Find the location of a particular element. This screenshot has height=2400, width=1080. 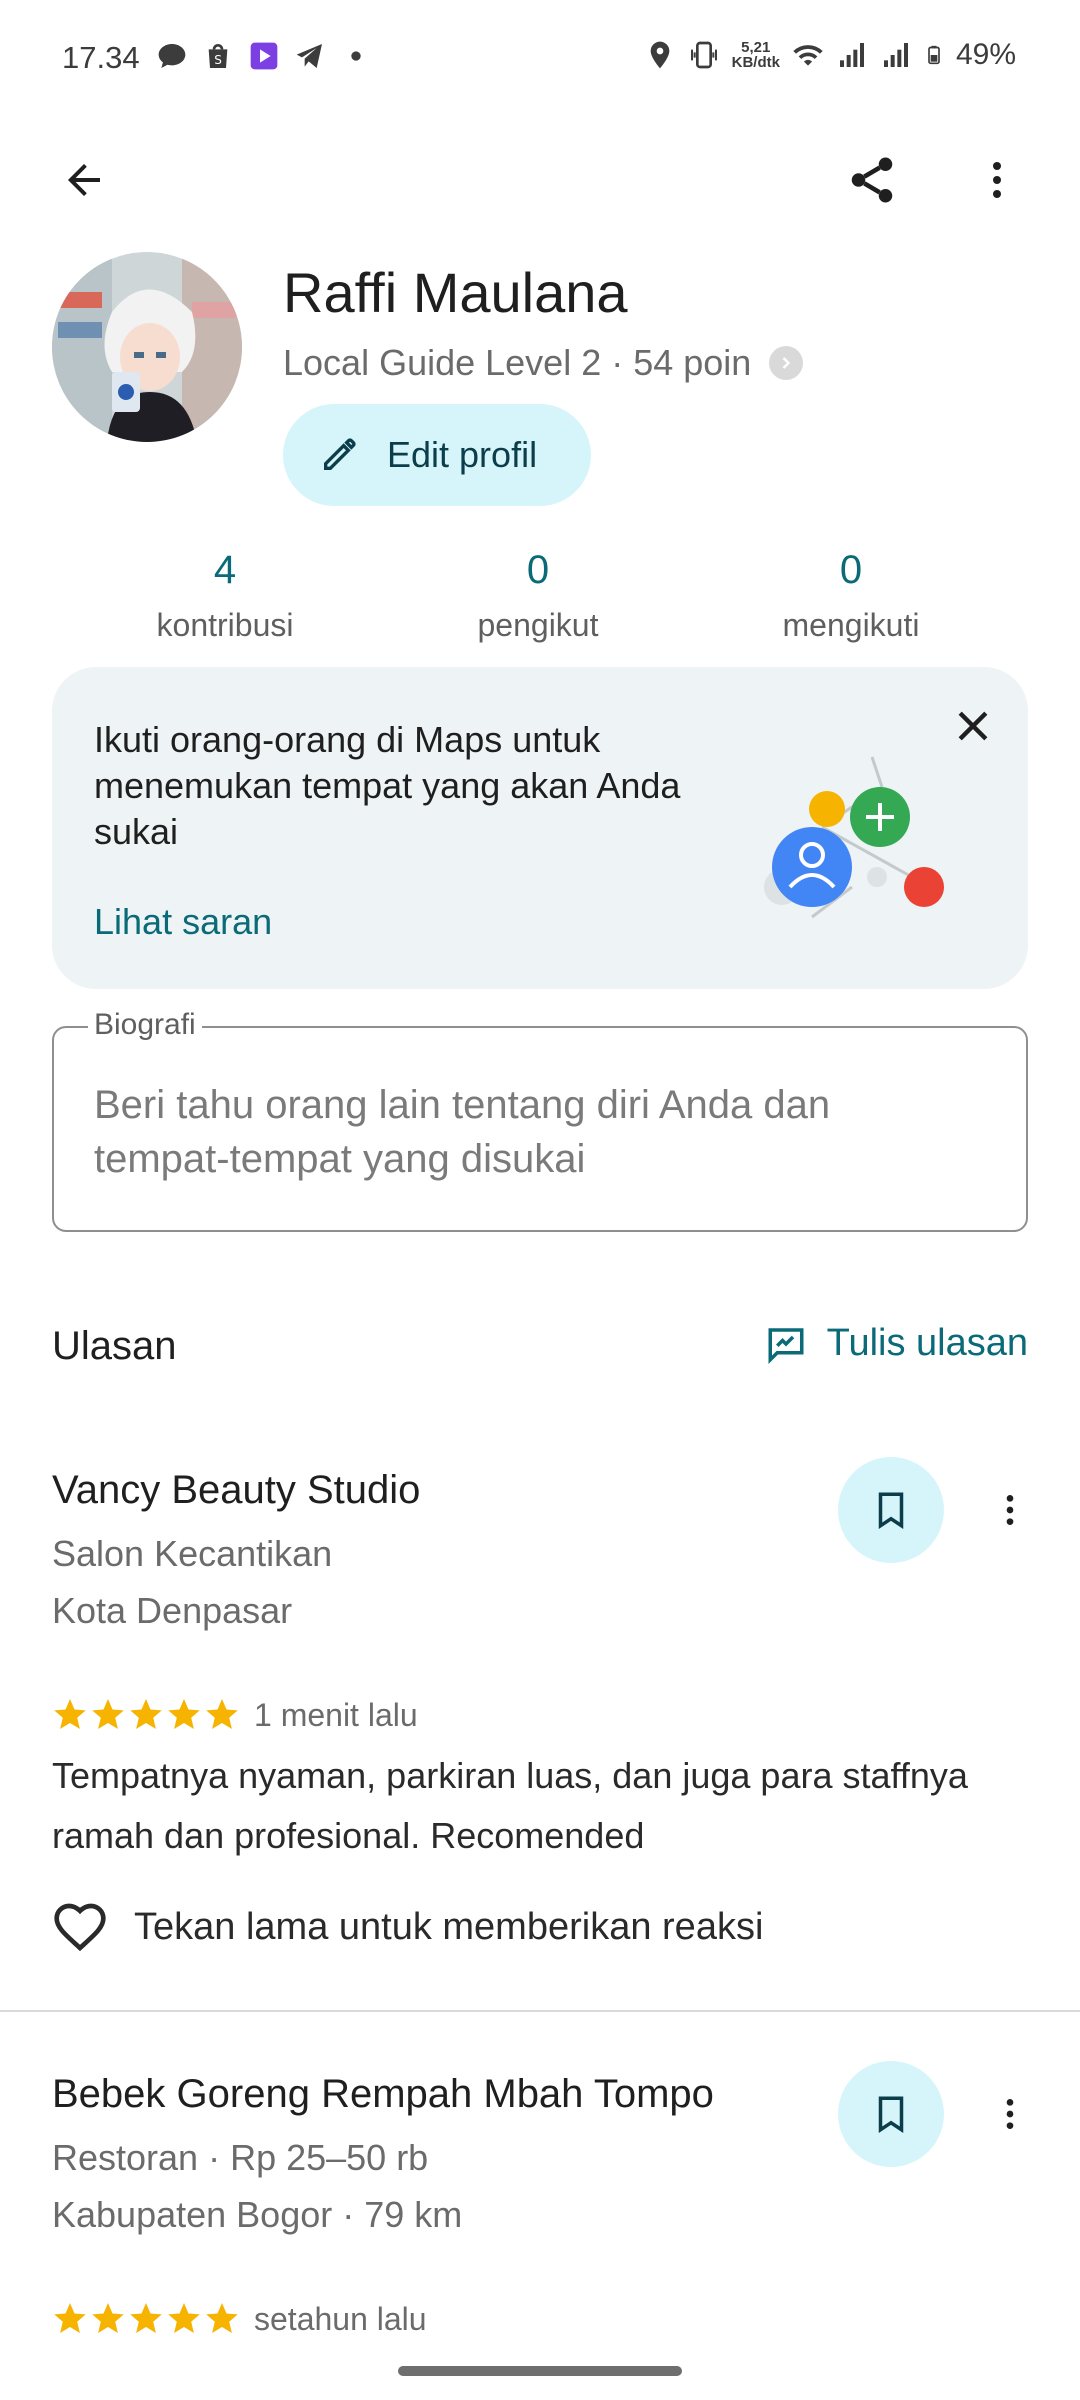

avatar is located at coordinates (147, 347).